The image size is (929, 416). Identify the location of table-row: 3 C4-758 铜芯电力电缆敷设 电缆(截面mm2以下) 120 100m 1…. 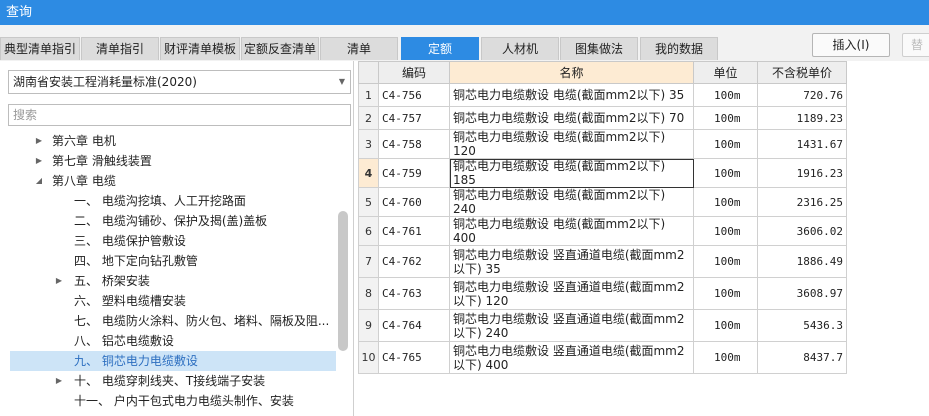
(602, 144).